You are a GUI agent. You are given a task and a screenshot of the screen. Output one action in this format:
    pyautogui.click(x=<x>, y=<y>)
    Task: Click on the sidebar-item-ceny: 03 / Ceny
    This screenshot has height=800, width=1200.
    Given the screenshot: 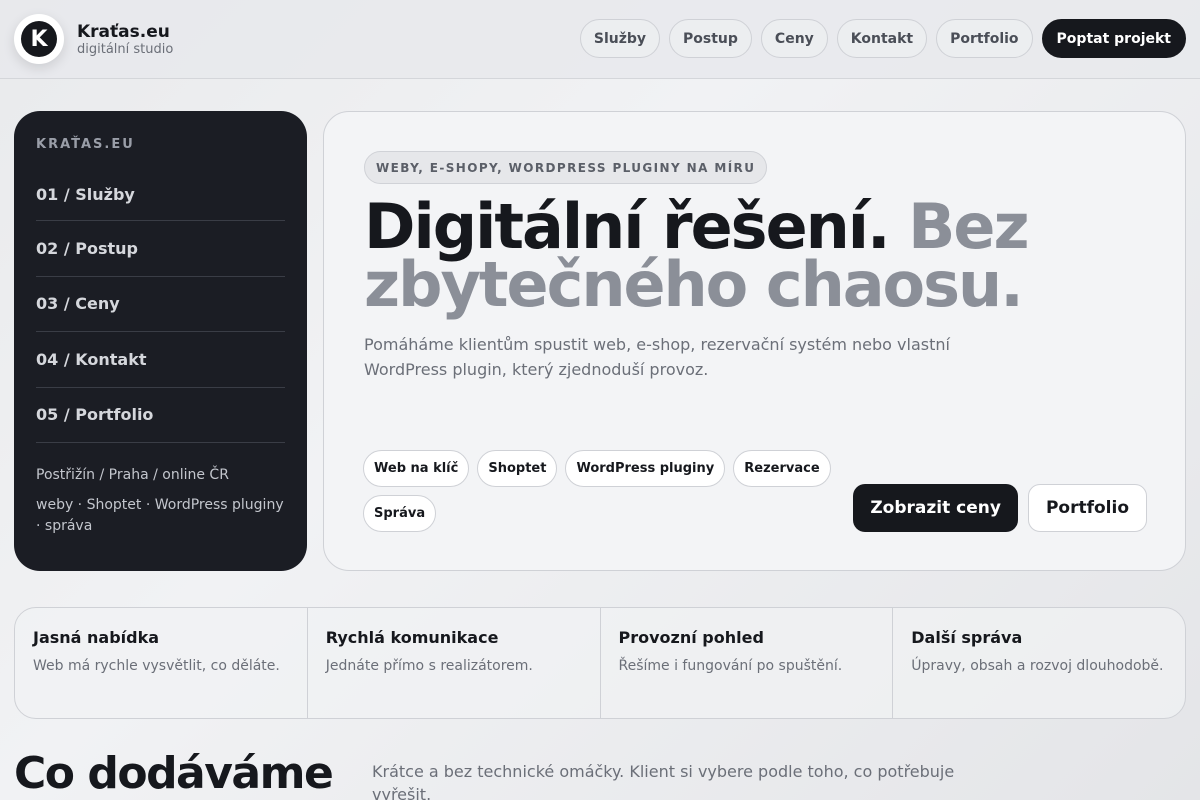 What is the action you would take?
    pyautogui.click(x=160, y=304)
    